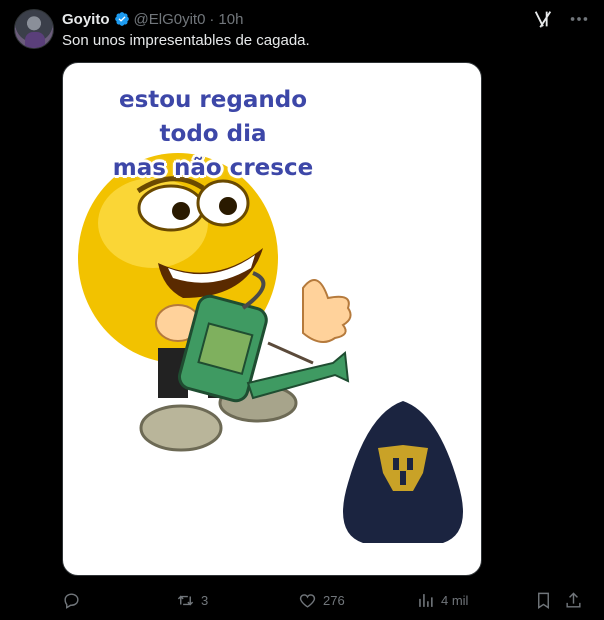 The image size is (604, 620). I want to click on bookmark-icon, so click(543, 600).